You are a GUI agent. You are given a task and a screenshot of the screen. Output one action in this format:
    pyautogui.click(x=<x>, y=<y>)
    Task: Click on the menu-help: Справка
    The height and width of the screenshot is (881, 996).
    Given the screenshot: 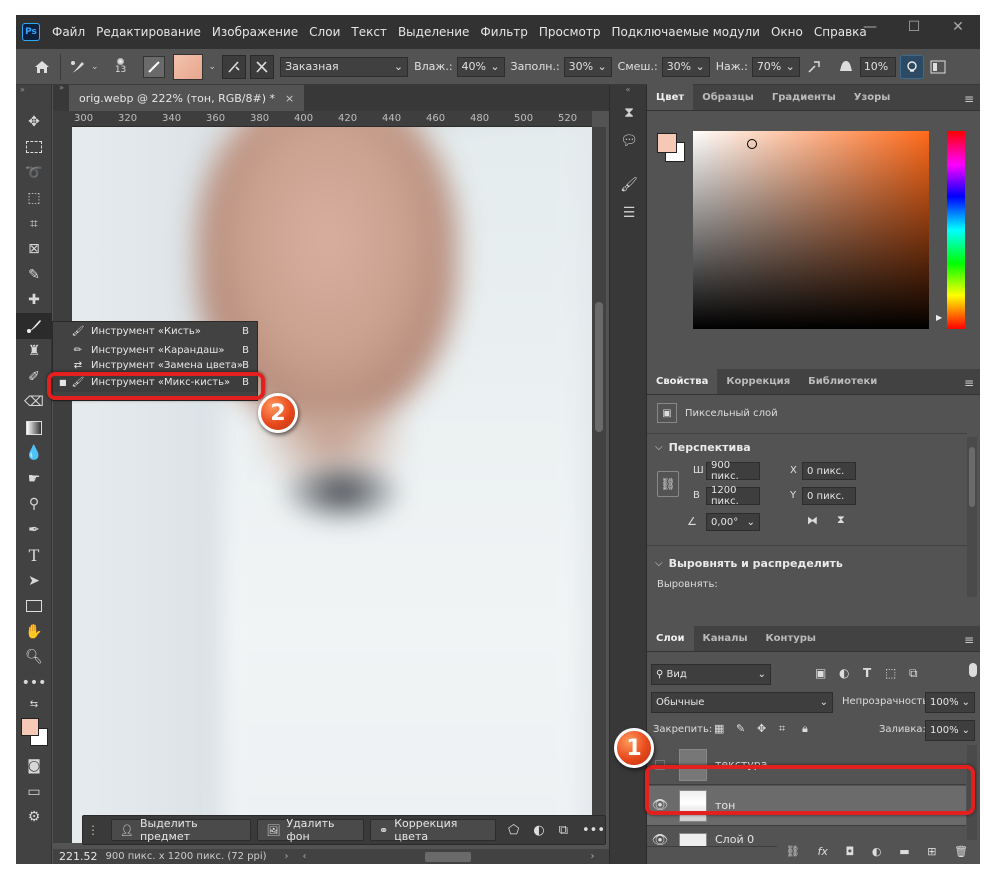 What is the action you would take?
    pyautogui.click(x=840, y=32)
    